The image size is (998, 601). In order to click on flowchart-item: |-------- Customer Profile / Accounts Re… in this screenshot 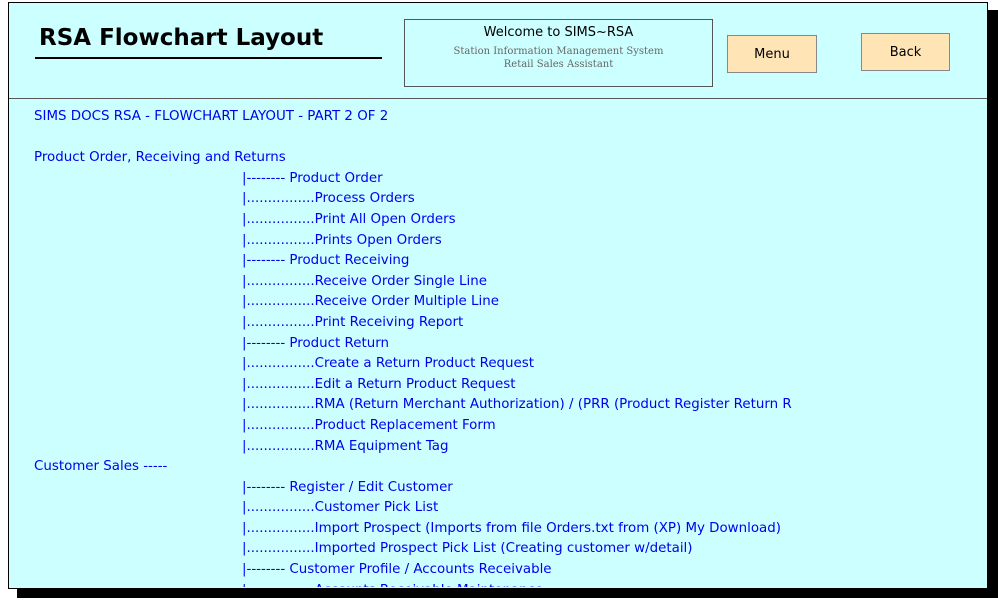, I will do `click(397, 570)`.